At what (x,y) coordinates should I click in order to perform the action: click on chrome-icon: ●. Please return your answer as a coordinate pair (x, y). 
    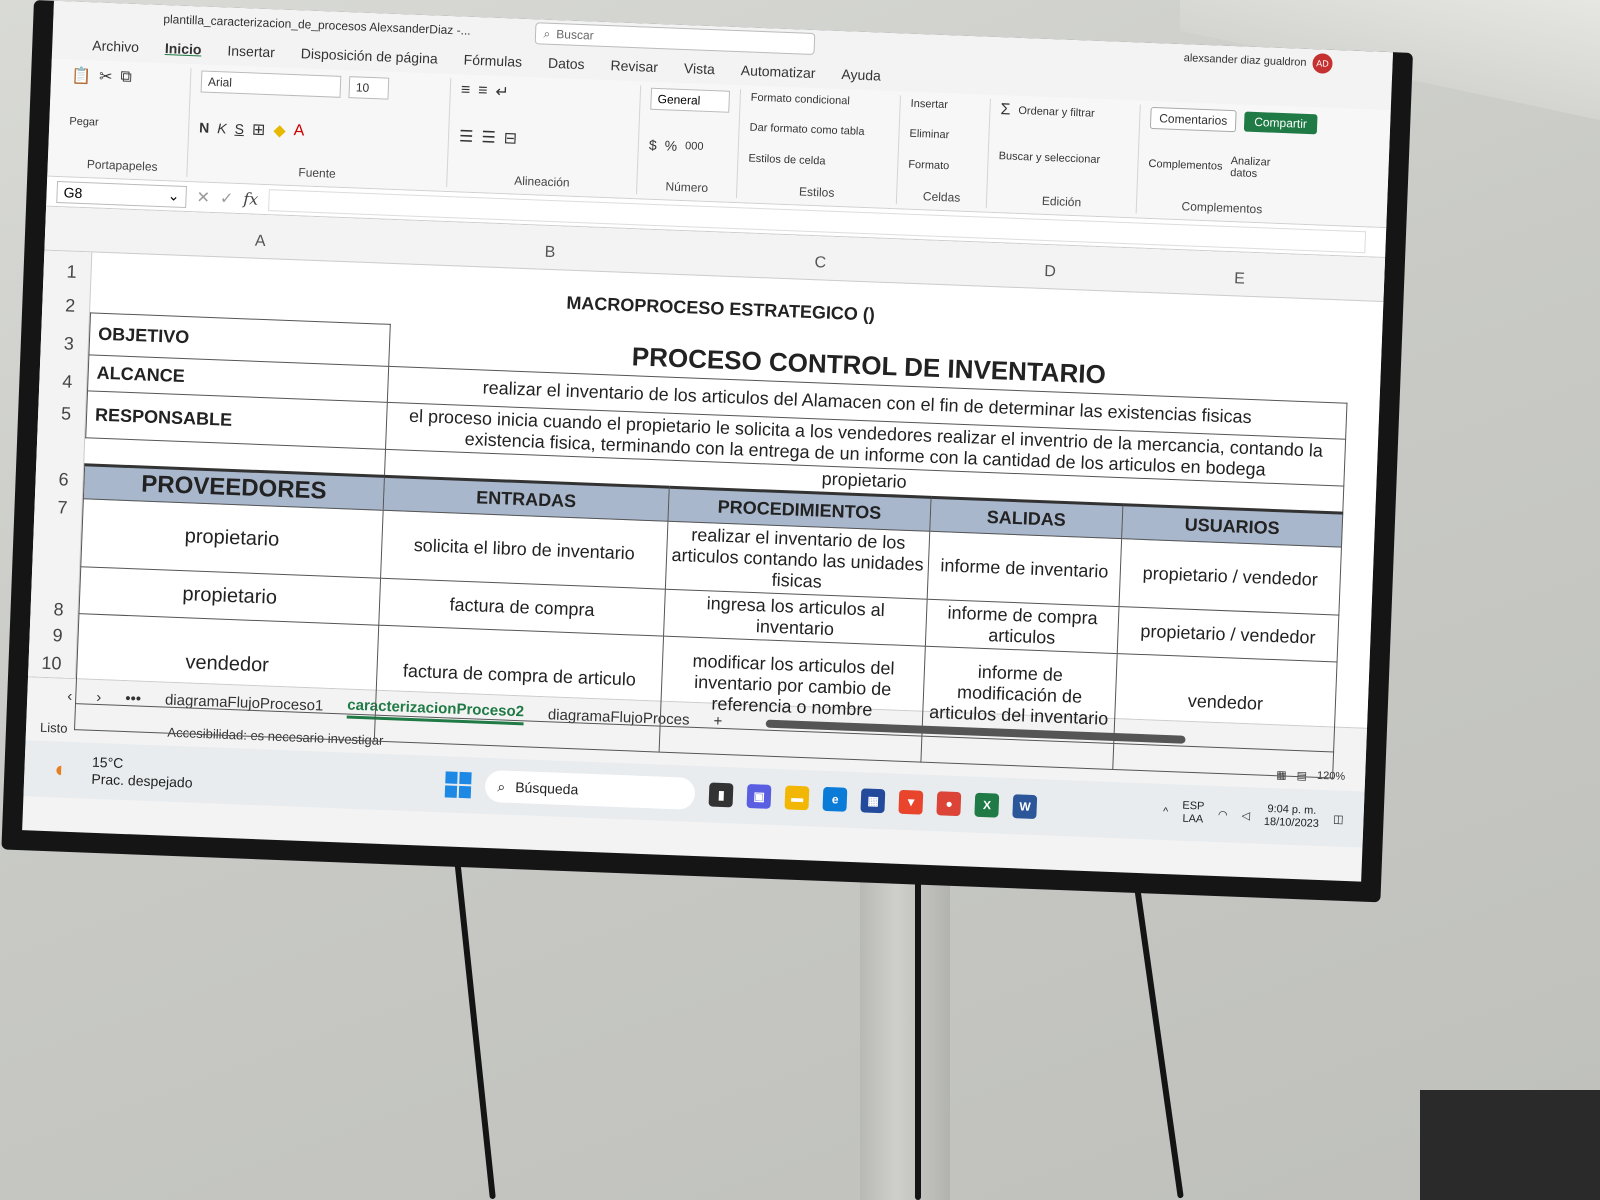
    Looking at the image, I should click on (949, 804).